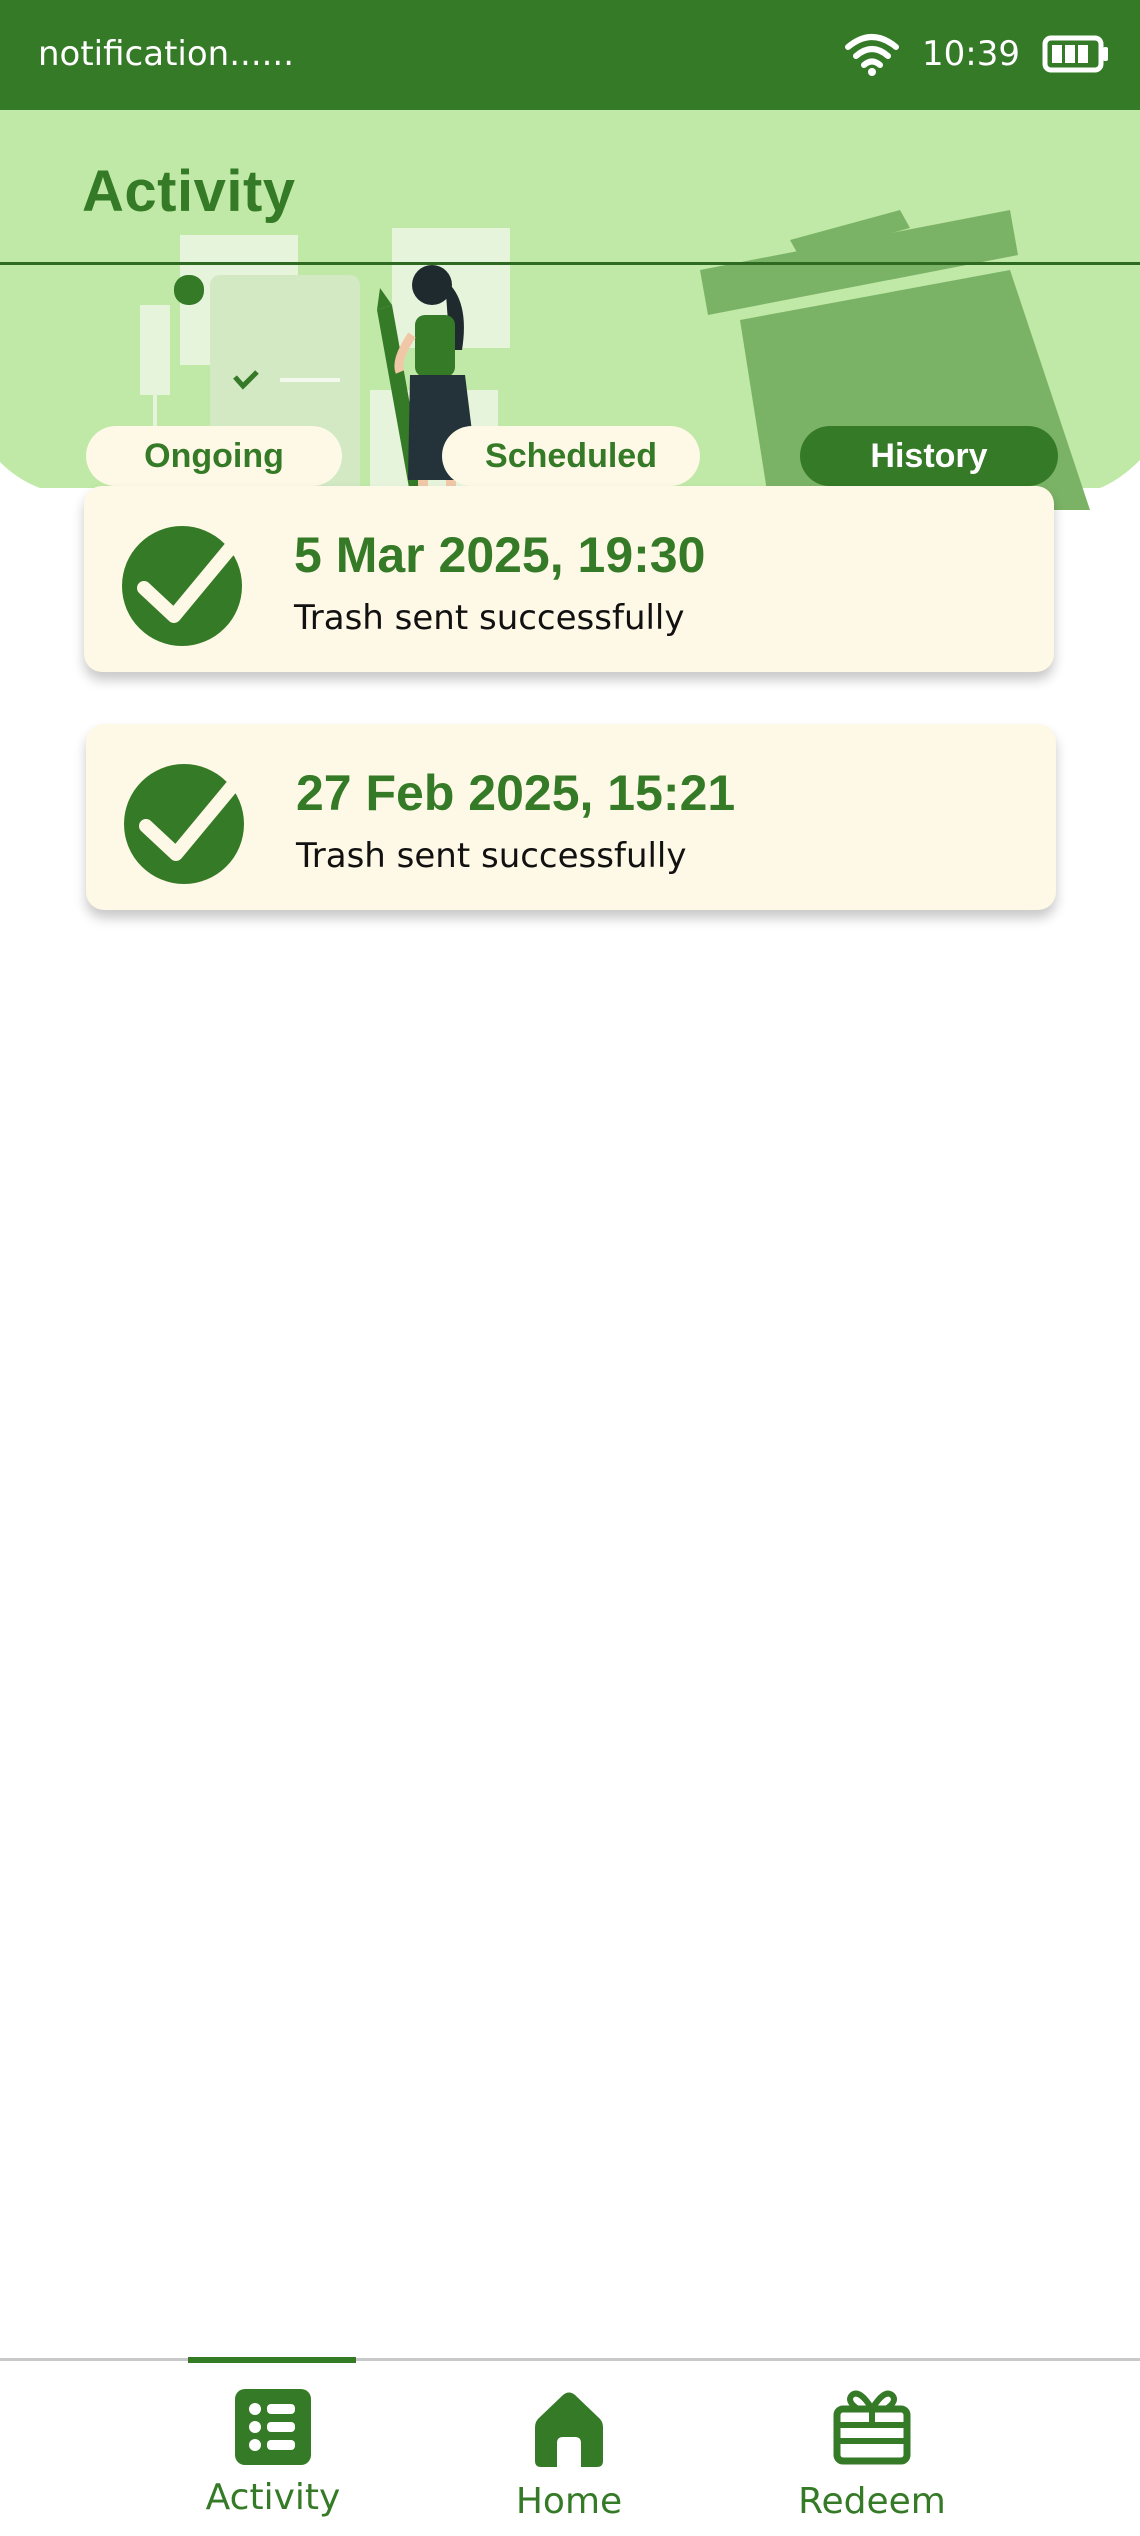 This screenshot has height=2536, width=1140. Describe the element at coordinates (872, 2501) in the screenshot. I see `nav-label: Redeem` at that location.